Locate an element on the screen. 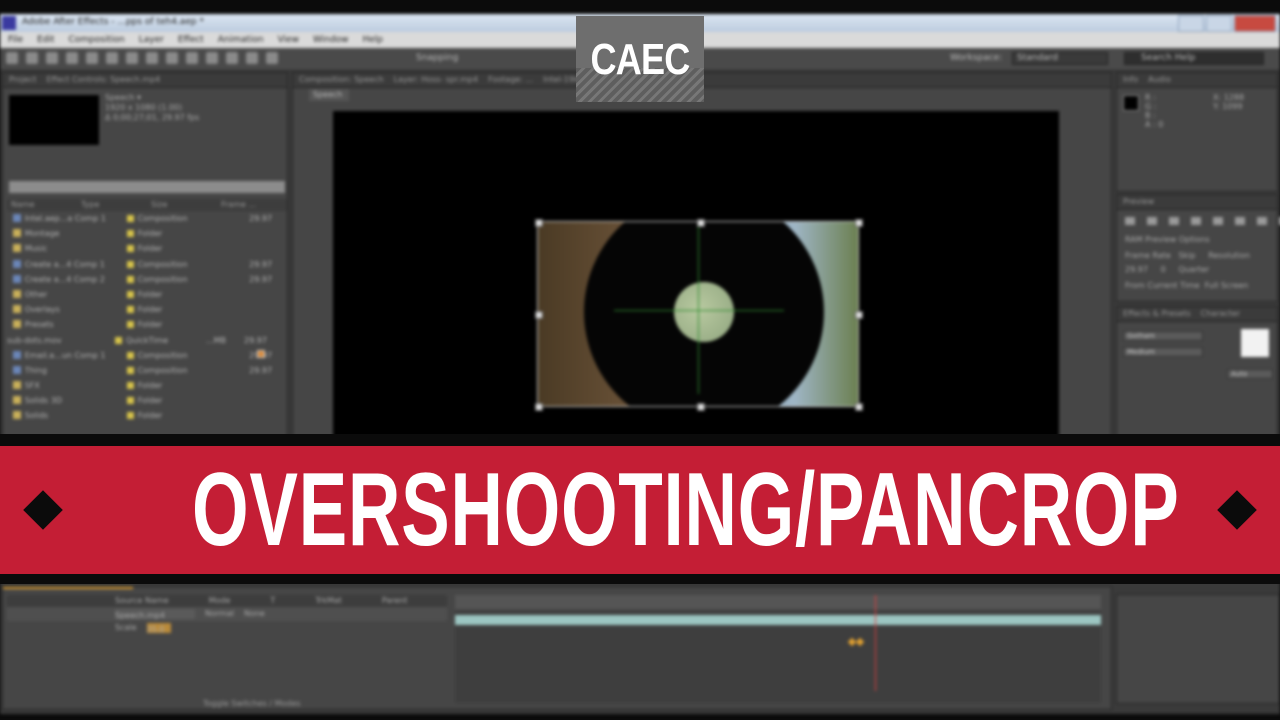 The image size is (1280, 720). zoom-tool-icon is located at coordinates (72, 58).